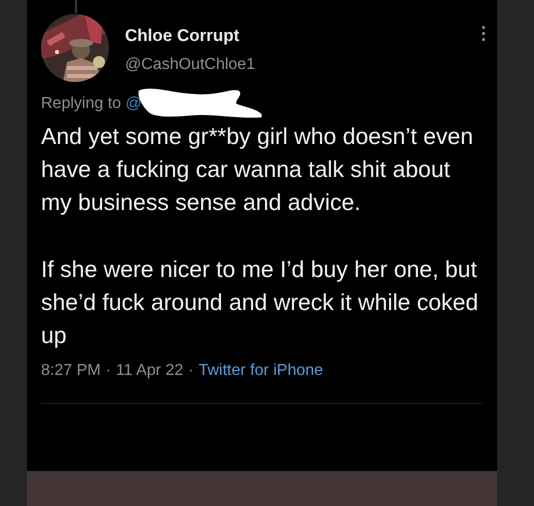 The height and width of the screenshot is (506, 534). I want to click on thread-line, so click(76, 6).